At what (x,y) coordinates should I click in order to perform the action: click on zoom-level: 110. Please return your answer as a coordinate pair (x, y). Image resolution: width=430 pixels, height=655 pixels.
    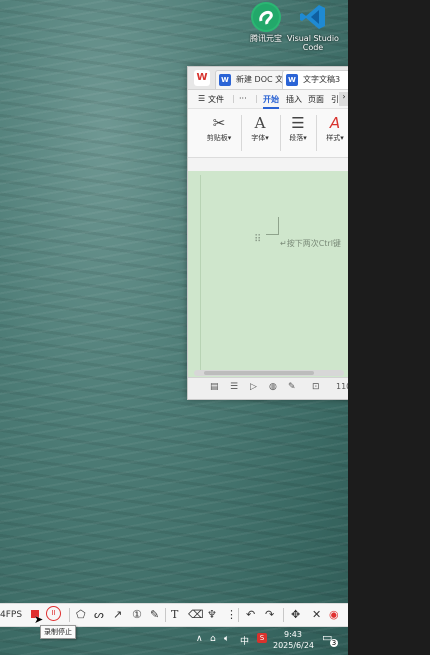
    Looking at the image, I should click on (342, 386).